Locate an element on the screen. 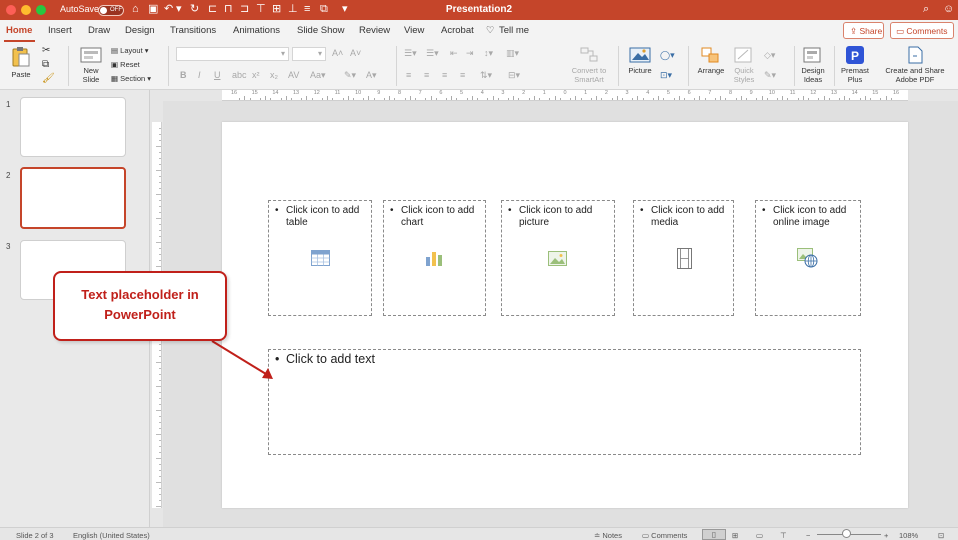 This screenshot has height=540, width=958. slide-show-icon: ⊤ is located at coordinates (783, 535).